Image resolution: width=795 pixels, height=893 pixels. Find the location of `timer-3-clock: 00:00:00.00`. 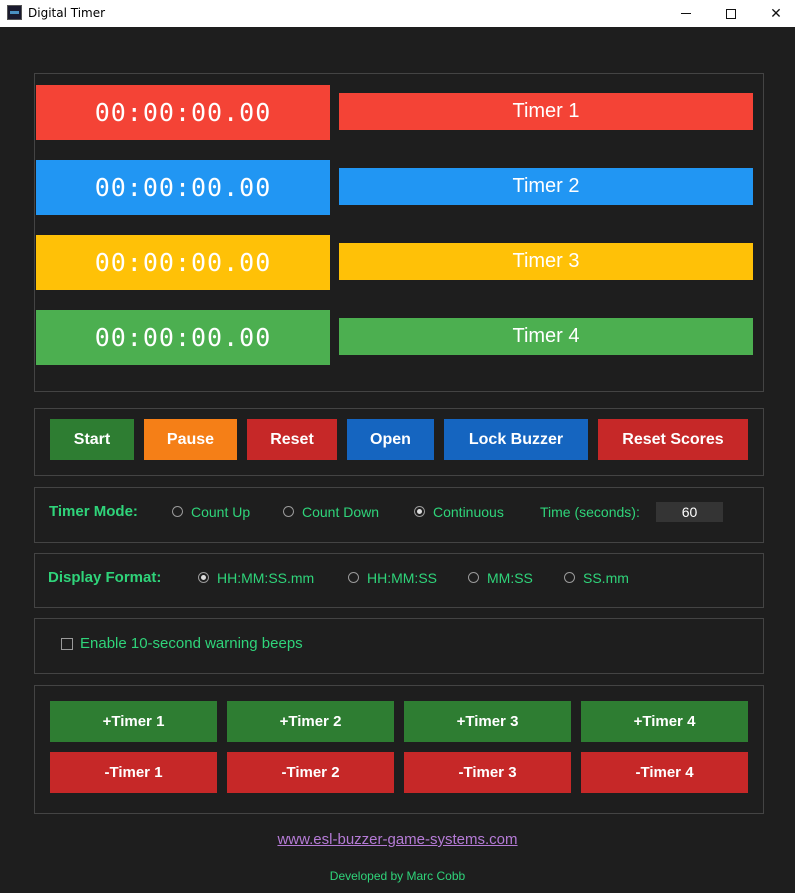

timer-3-clock: 00:00:00.00 is located at coordinates (183, 262).